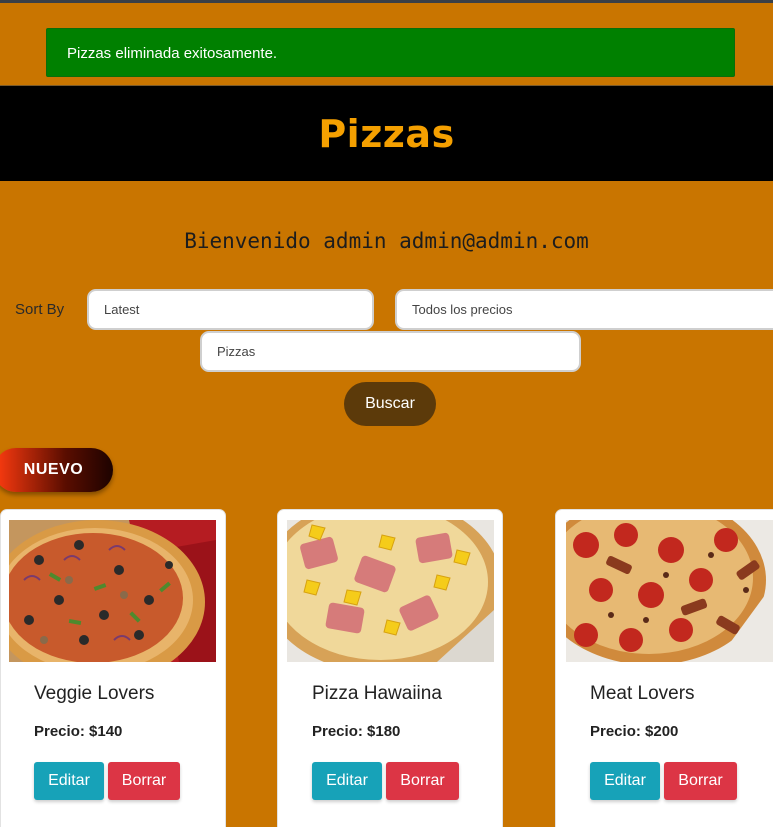 The height and width of the screenshot is (827, 773). I want to click on welcome-message: Bienvenido admin admin@admin.com, so click(386, 241).